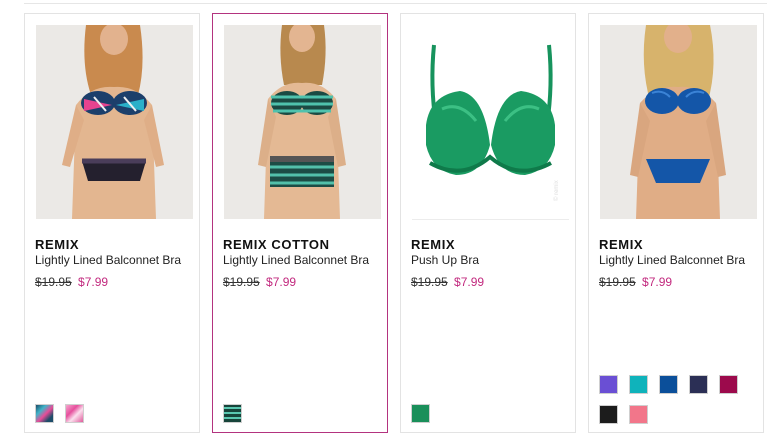  Describe the element at coordinates (556, 190) in the screenshot. I see `svg-text: © remix` at that location.